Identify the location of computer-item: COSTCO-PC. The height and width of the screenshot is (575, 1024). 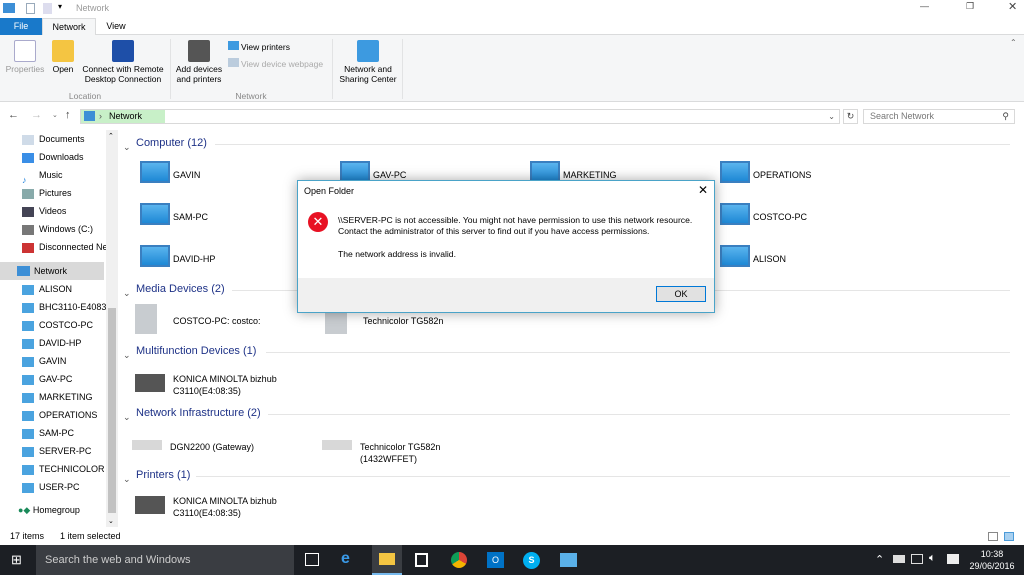
(800, 218).